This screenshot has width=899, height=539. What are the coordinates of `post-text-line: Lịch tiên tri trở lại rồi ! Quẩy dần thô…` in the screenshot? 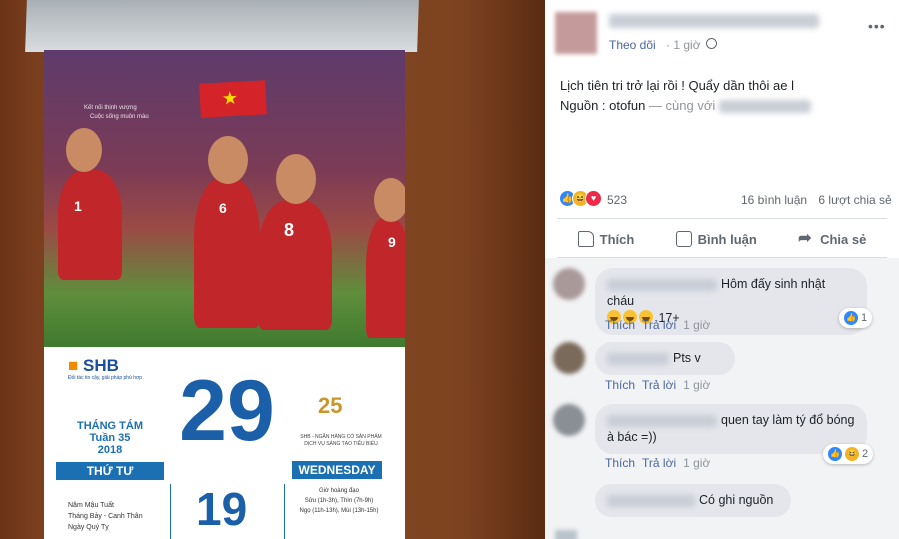 It's located at (677, 85).